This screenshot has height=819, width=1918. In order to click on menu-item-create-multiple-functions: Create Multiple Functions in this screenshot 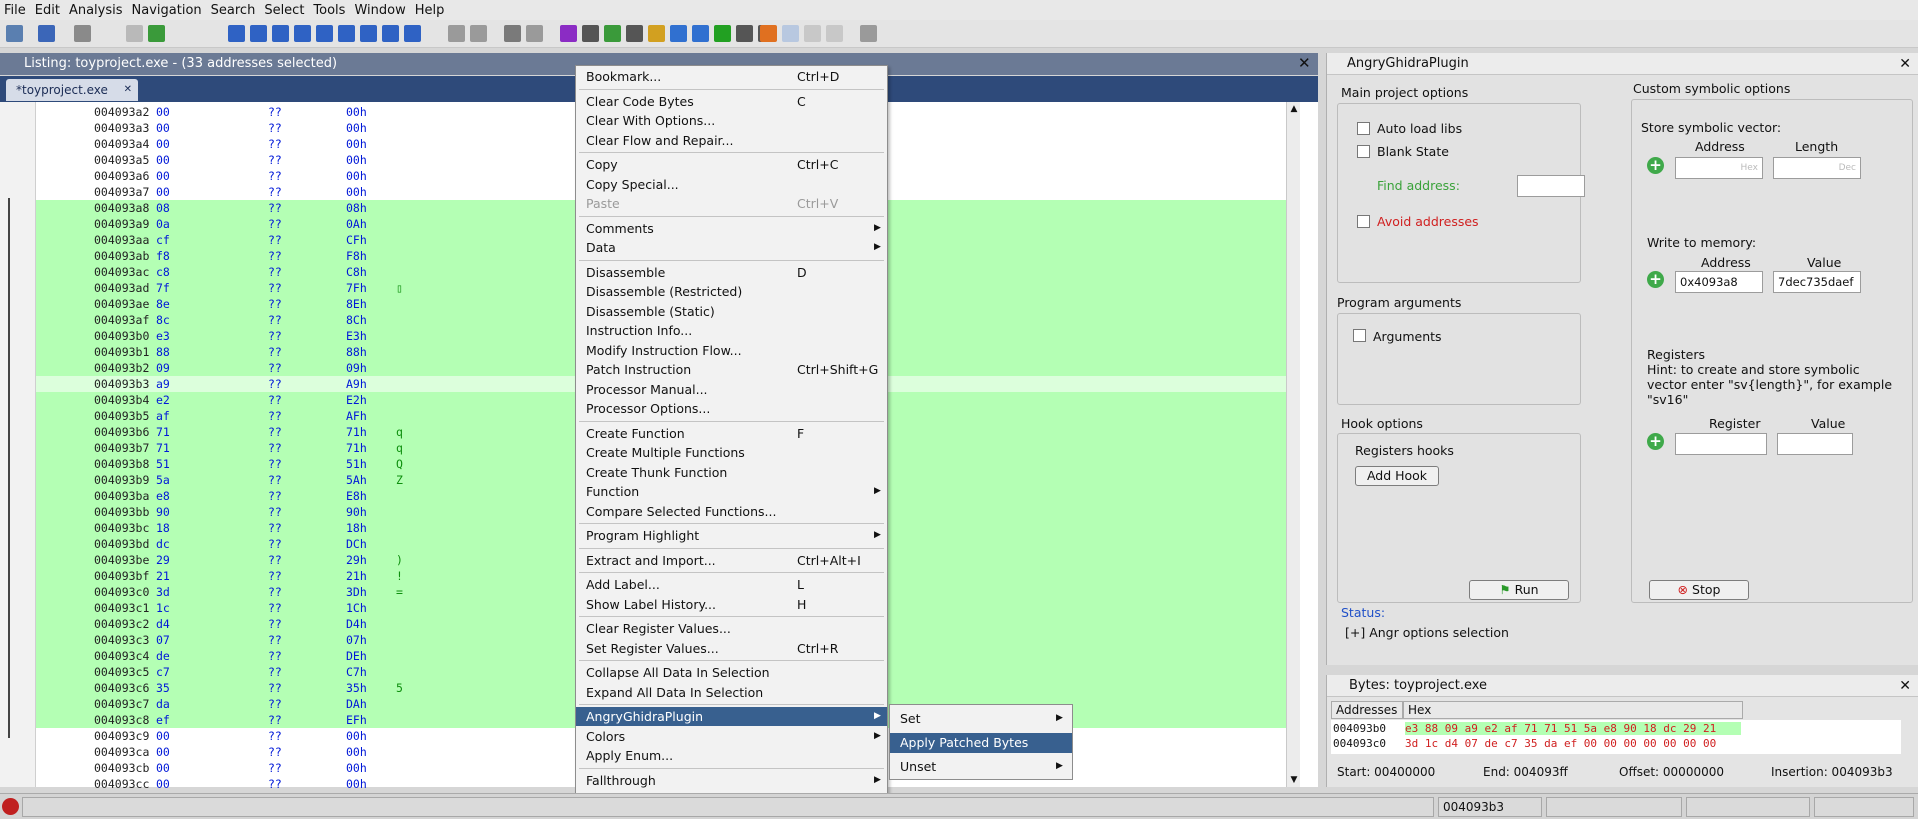, I will do `click(731, 452)`.